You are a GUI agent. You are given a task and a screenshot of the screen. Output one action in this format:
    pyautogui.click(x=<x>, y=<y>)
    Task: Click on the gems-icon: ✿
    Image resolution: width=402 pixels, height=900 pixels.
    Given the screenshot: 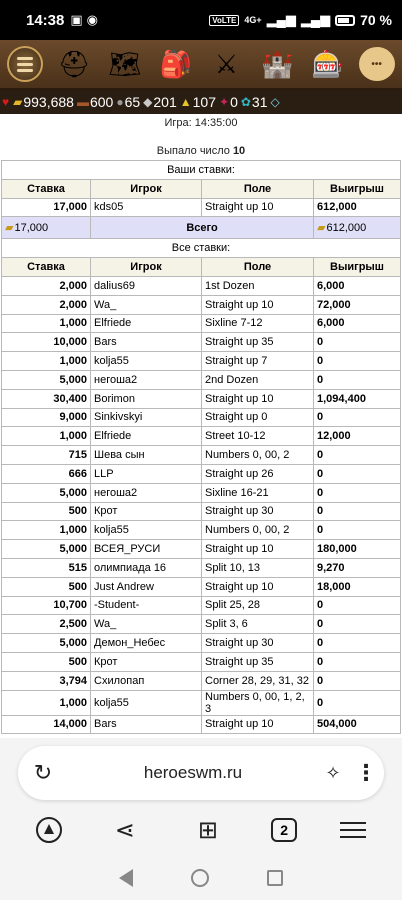 What is the action you would take?
    pyautogui.click(x=245, y=102)
    